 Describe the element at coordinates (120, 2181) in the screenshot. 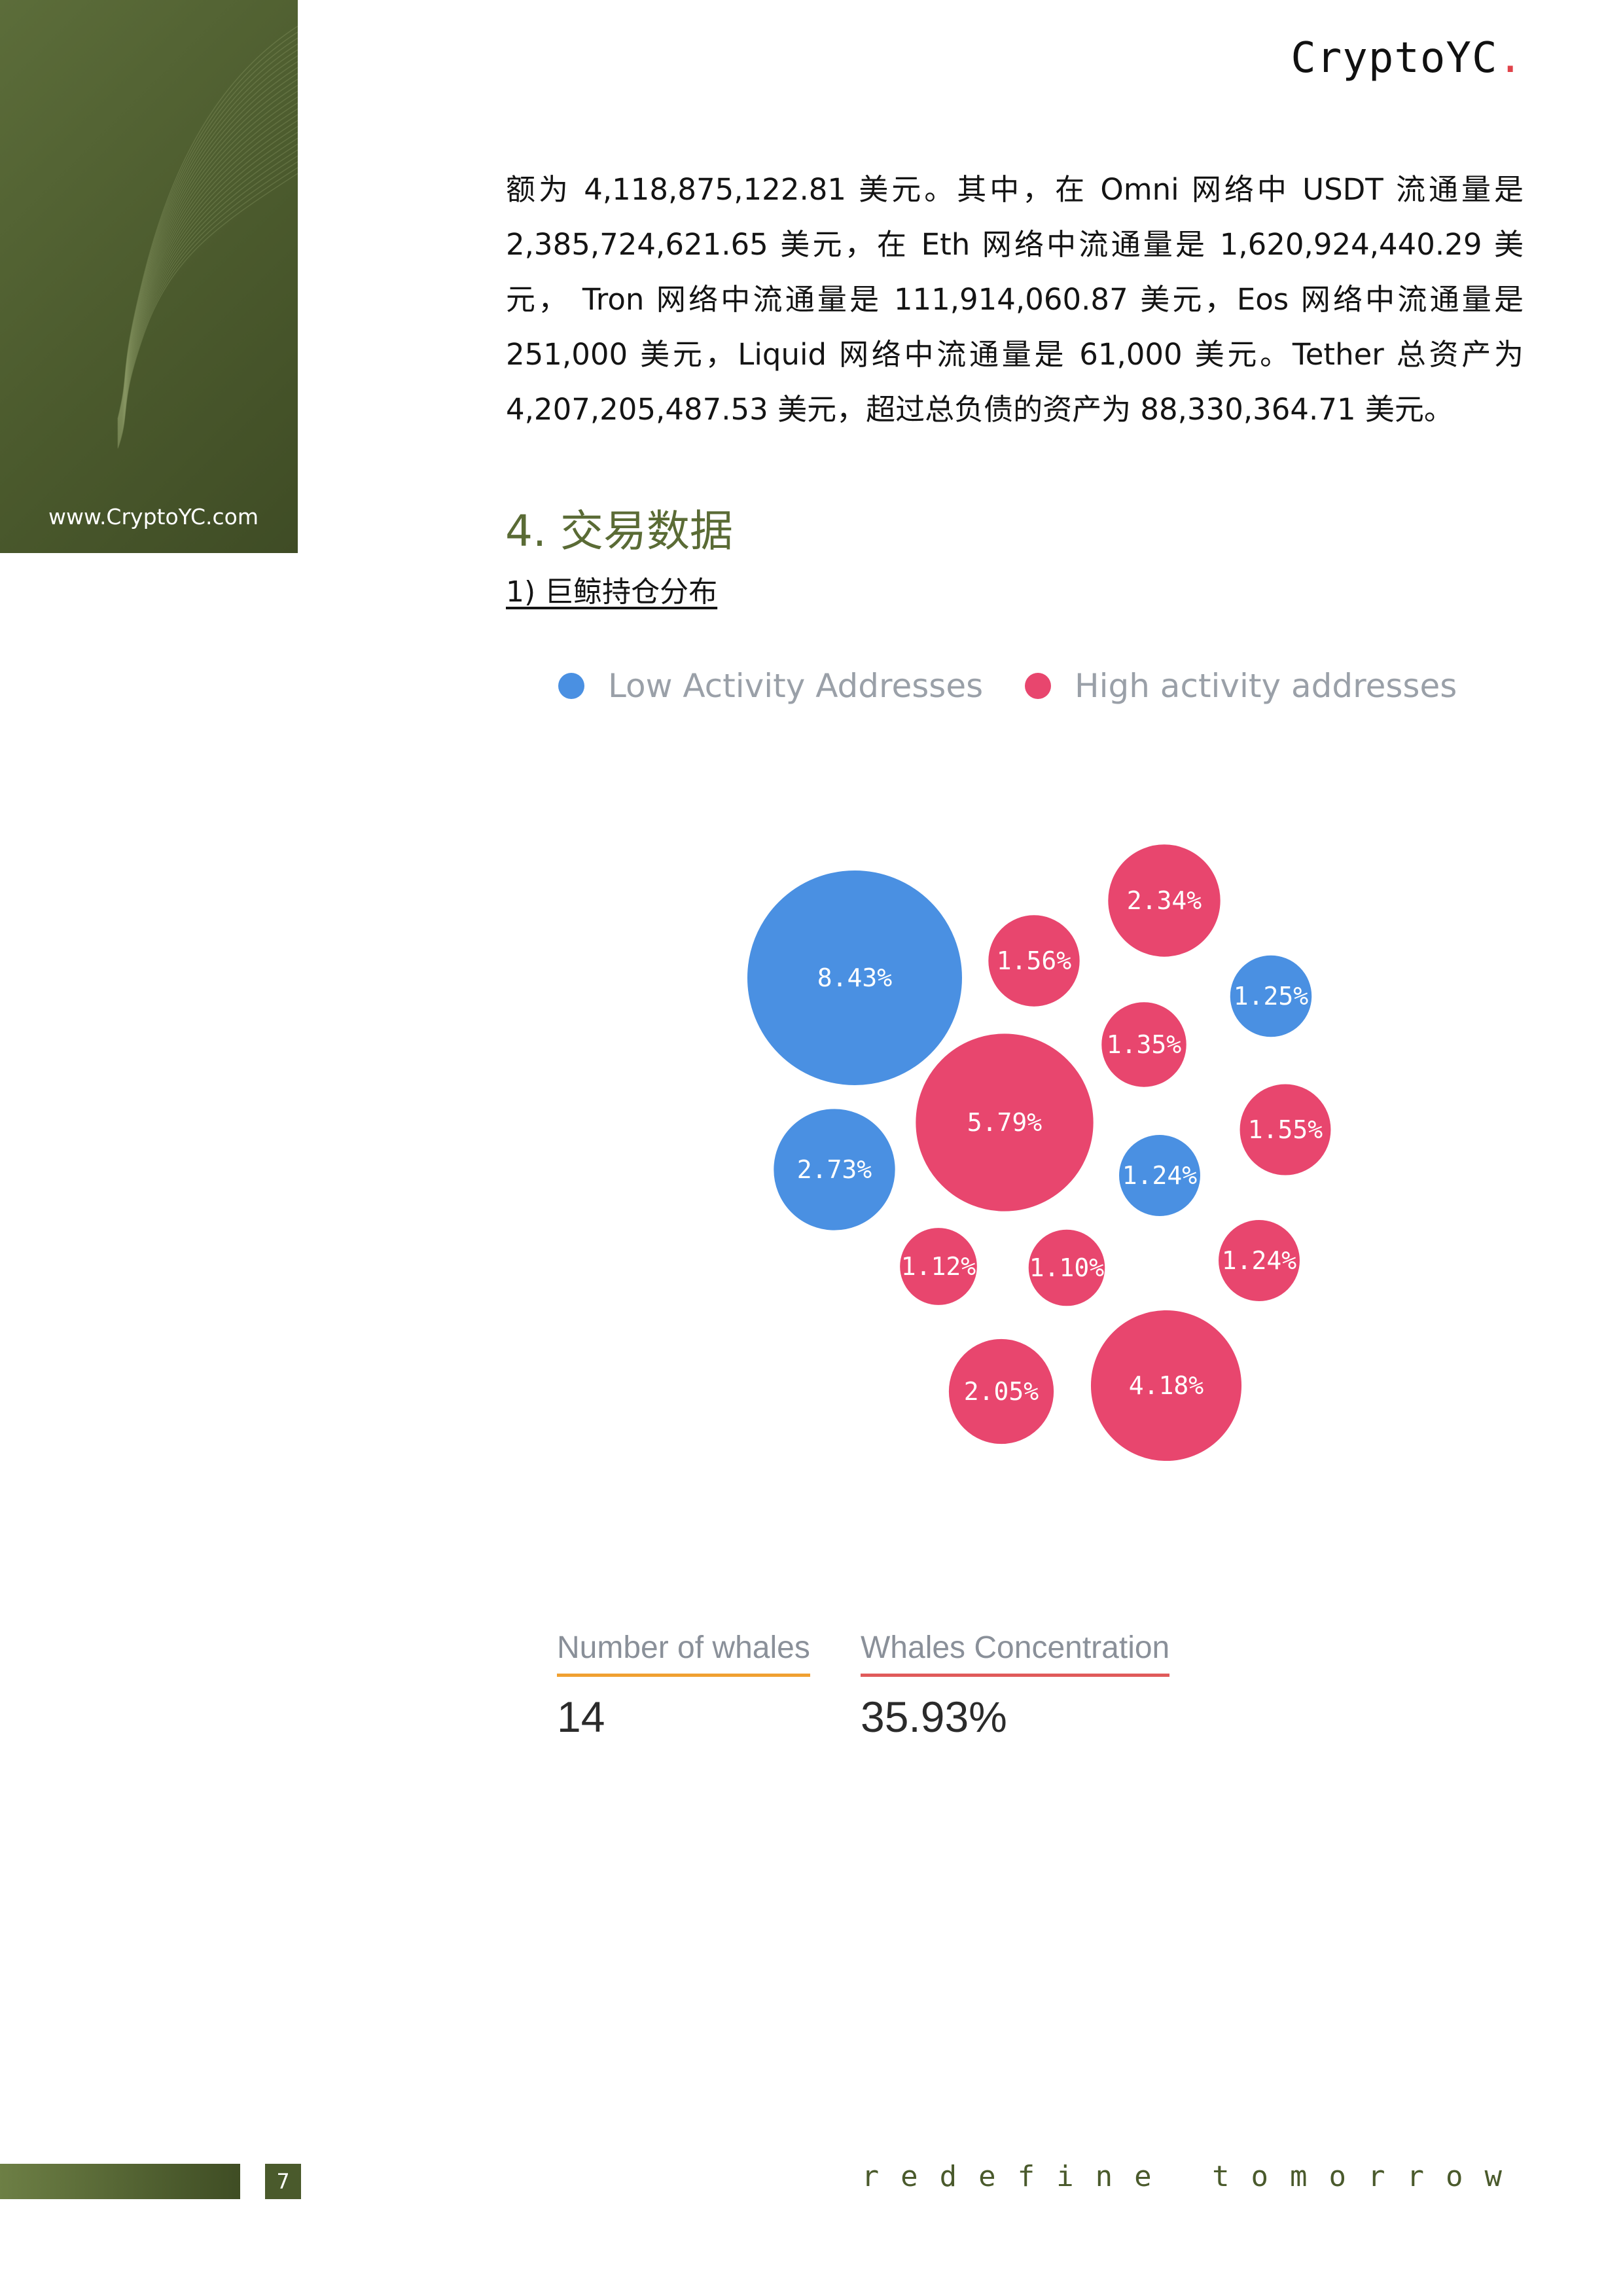

I see `footer-bar` at that location.